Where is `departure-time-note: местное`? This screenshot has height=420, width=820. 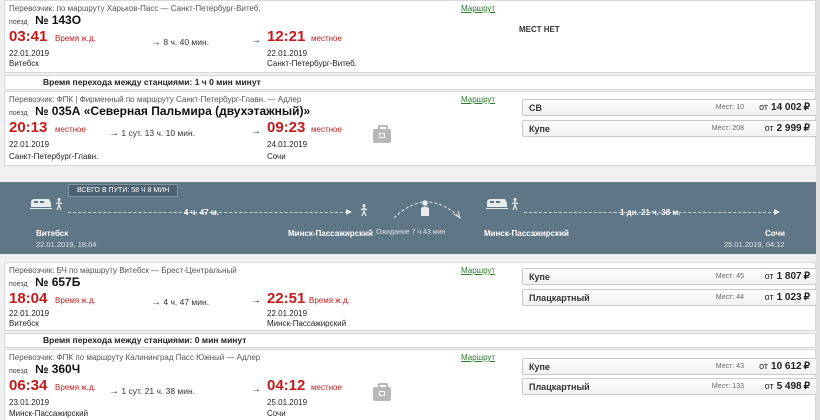 departure-time-note: местное is located at coordinates (70, 129).